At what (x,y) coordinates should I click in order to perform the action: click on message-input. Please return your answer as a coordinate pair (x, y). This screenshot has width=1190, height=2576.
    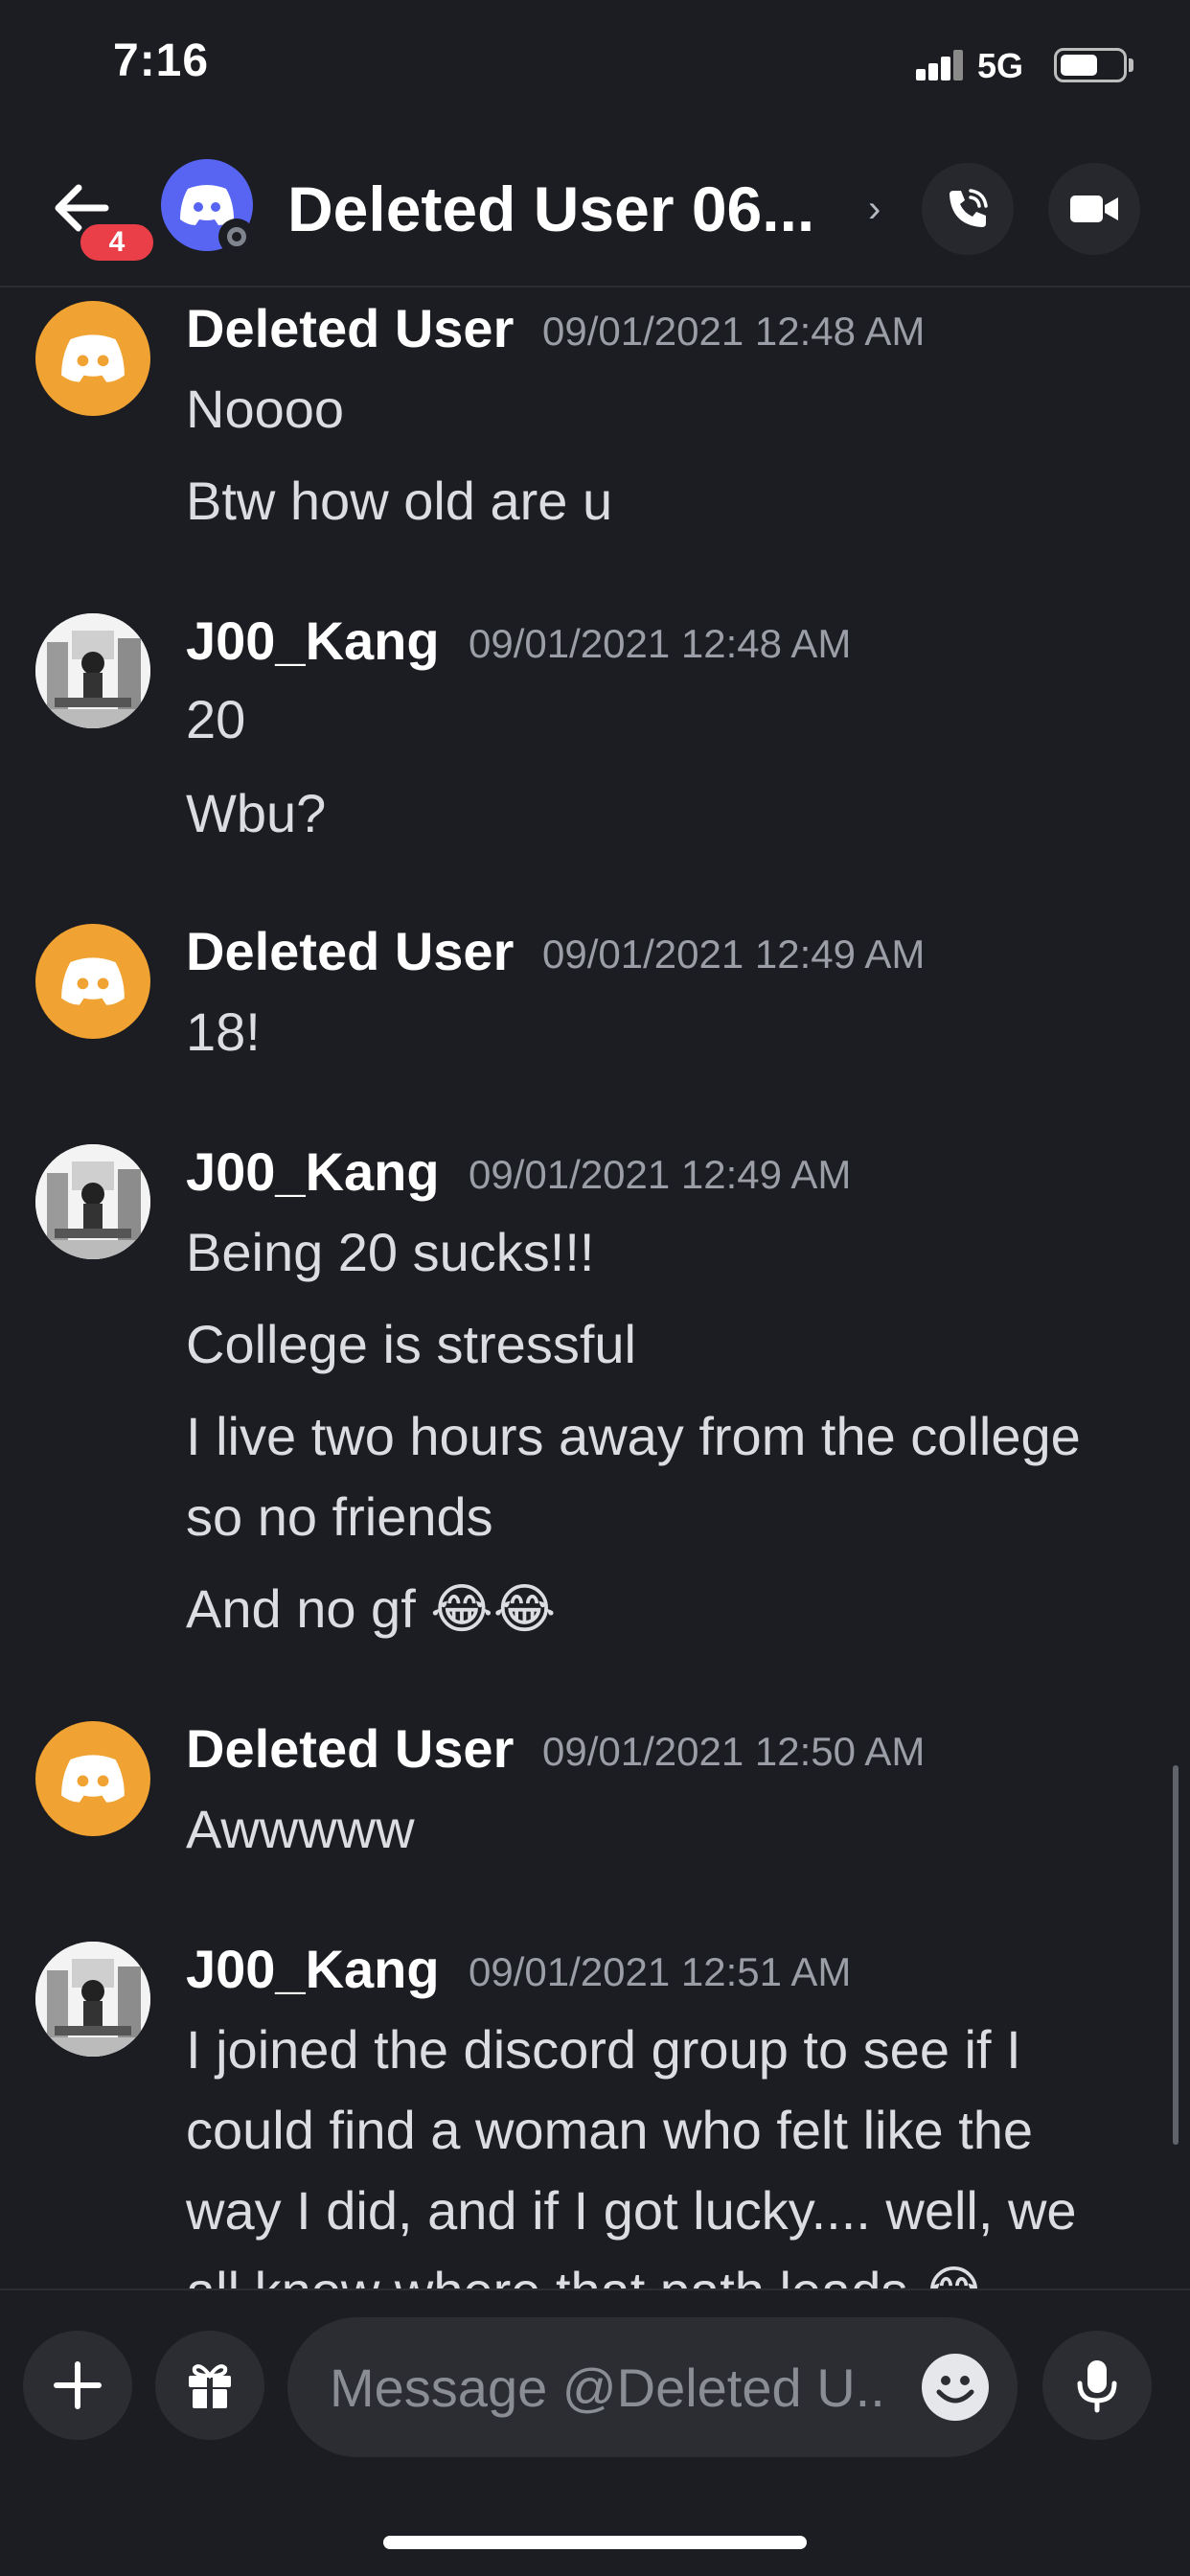
    Looking at the image, I should click on (612, 2387).